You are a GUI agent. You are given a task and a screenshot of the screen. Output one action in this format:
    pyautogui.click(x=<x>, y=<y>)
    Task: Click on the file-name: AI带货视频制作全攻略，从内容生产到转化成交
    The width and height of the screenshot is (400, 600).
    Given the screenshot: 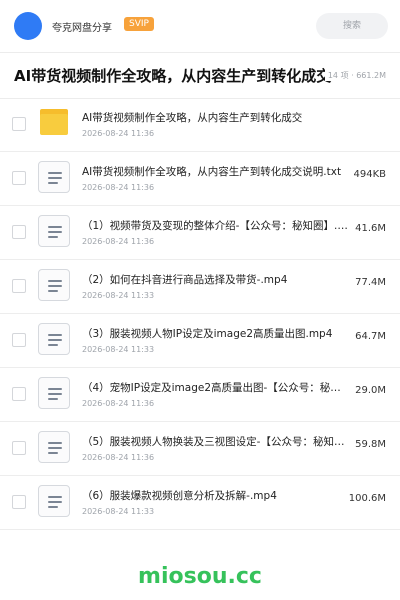 What is the action you would take?
    pyautogui.click(x=192, y=118)
    